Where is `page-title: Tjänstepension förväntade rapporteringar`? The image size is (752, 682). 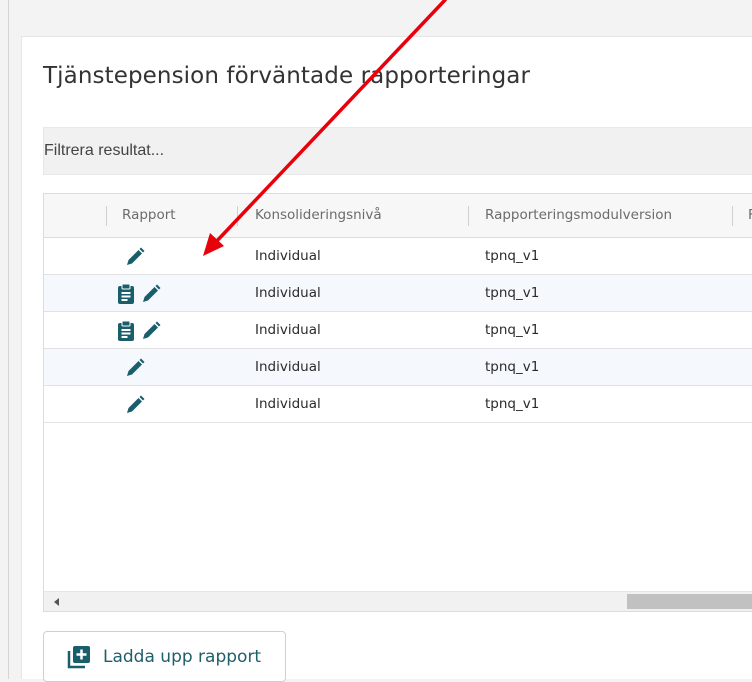
page-title: Tjänstepension förväntade rapporteringar is located at coordinates (287, 76).